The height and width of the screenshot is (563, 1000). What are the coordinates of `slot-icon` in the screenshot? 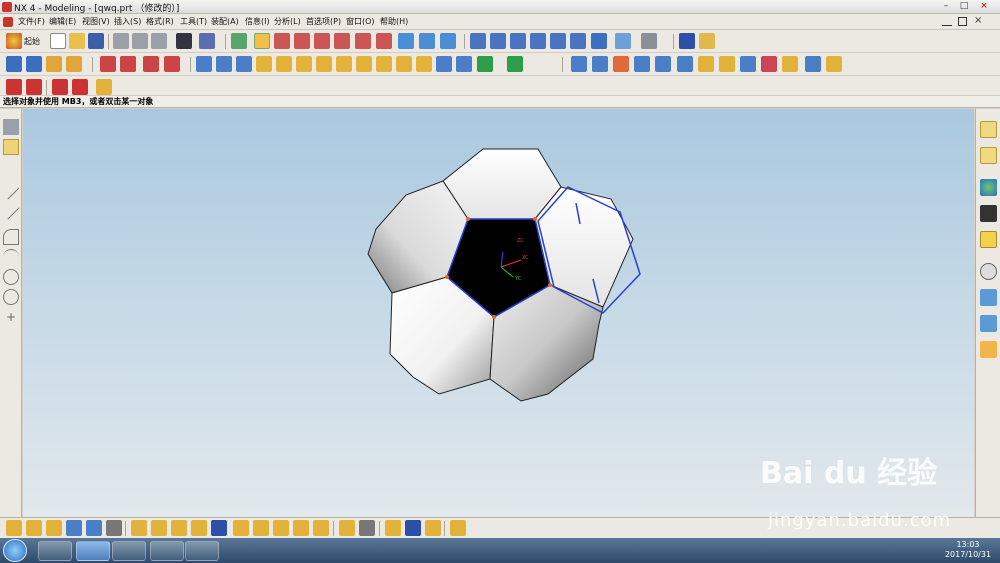 It's located at (344, 64).